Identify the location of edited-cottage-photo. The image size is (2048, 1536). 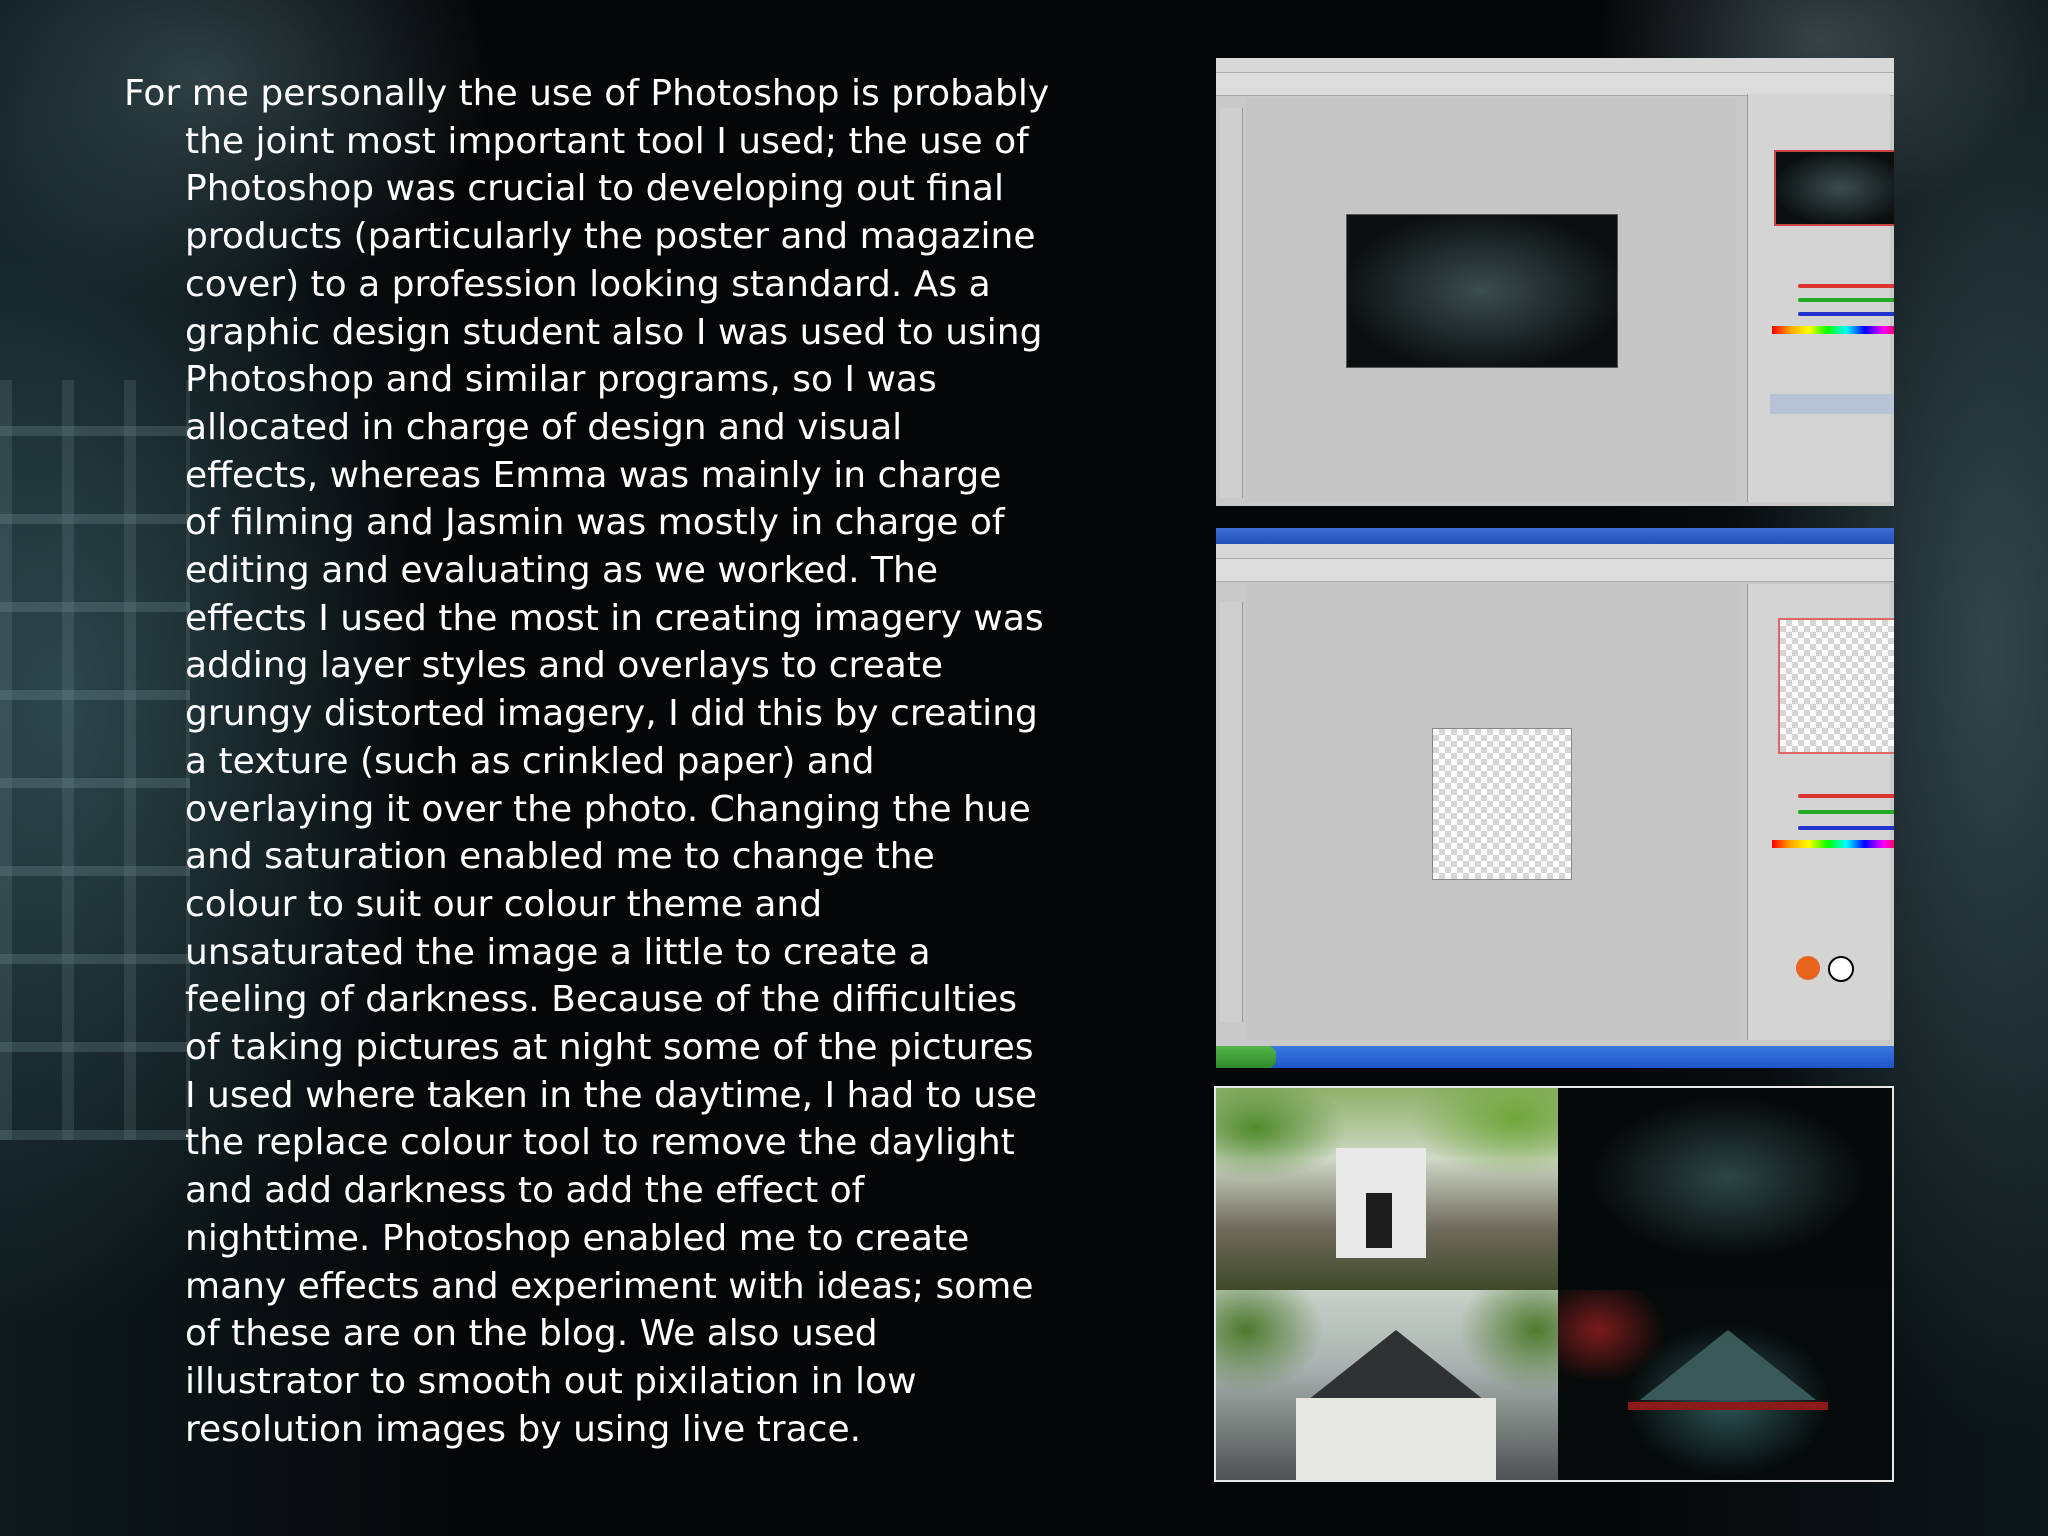
(1725, 1385).